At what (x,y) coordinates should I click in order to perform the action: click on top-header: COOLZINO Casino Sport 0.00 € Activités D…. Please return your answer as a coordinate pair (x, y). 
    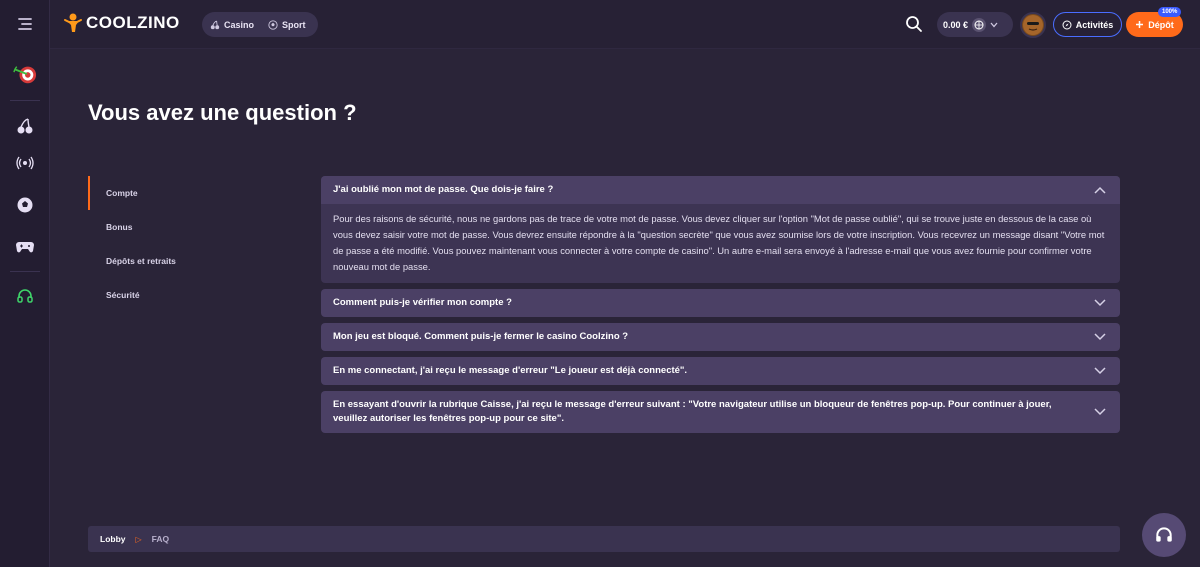
    Looking at the image, I should click on (625, 24).